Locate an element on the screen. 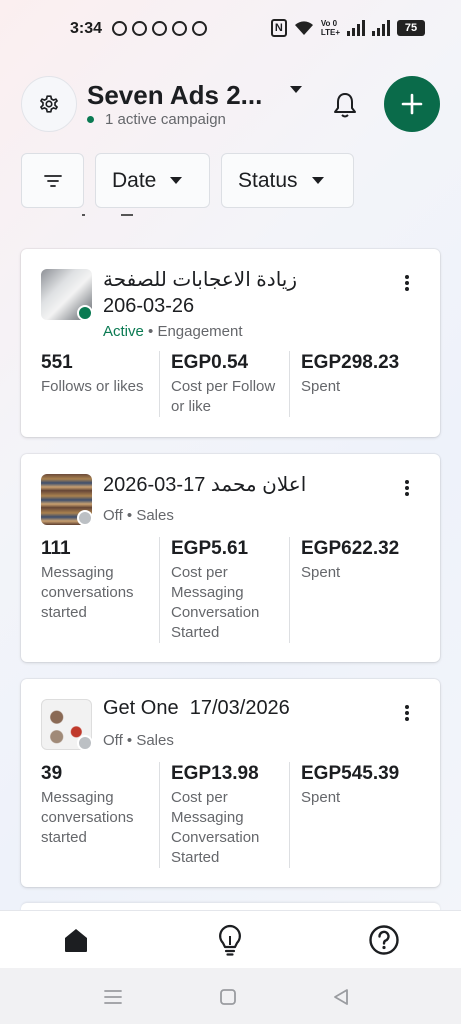  date-filter-label: Date is located at coordinates (134, 180).